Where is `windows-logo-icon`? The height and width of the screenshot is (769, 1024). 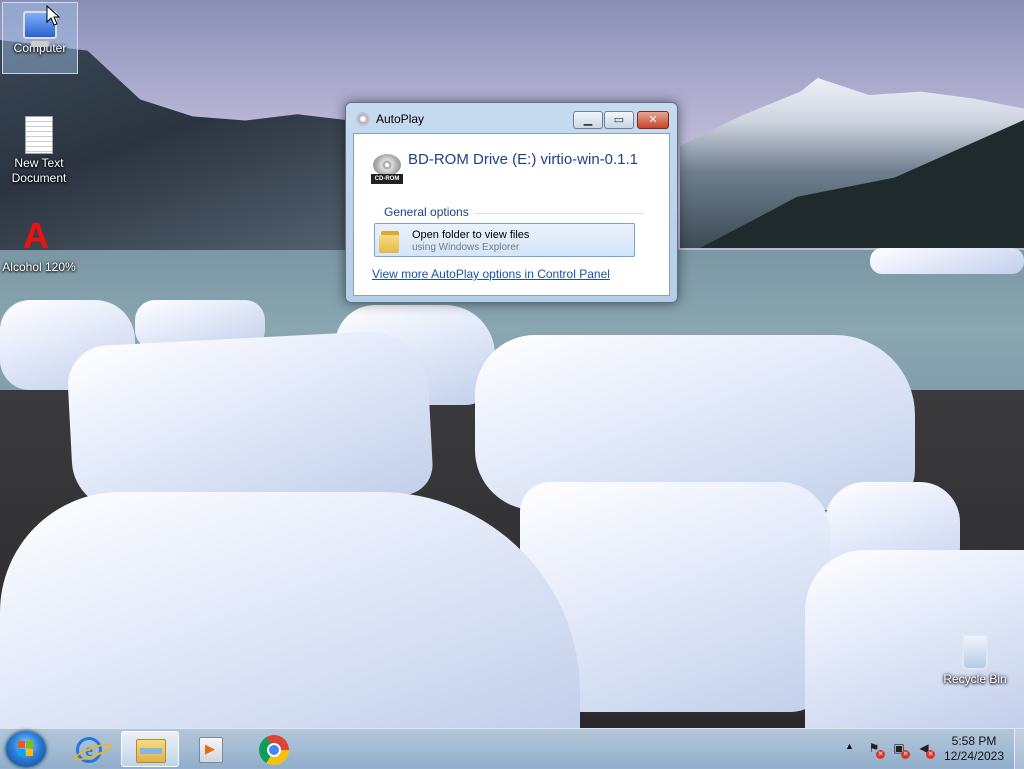
windows-logo-icon is located at coordinates (26, 749).